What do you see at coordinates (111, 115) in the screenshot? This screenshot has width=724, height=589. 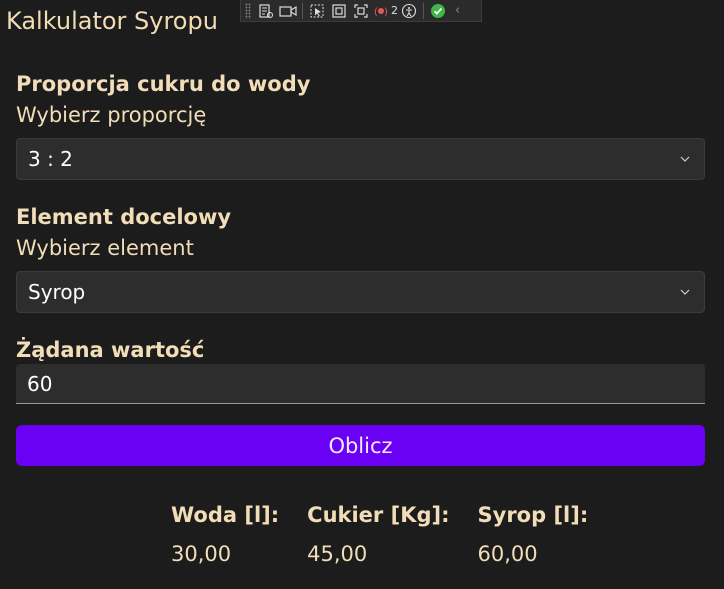 I see `ratio-sublabel: Wybierz proporcję` at bounding box center [111, 115].